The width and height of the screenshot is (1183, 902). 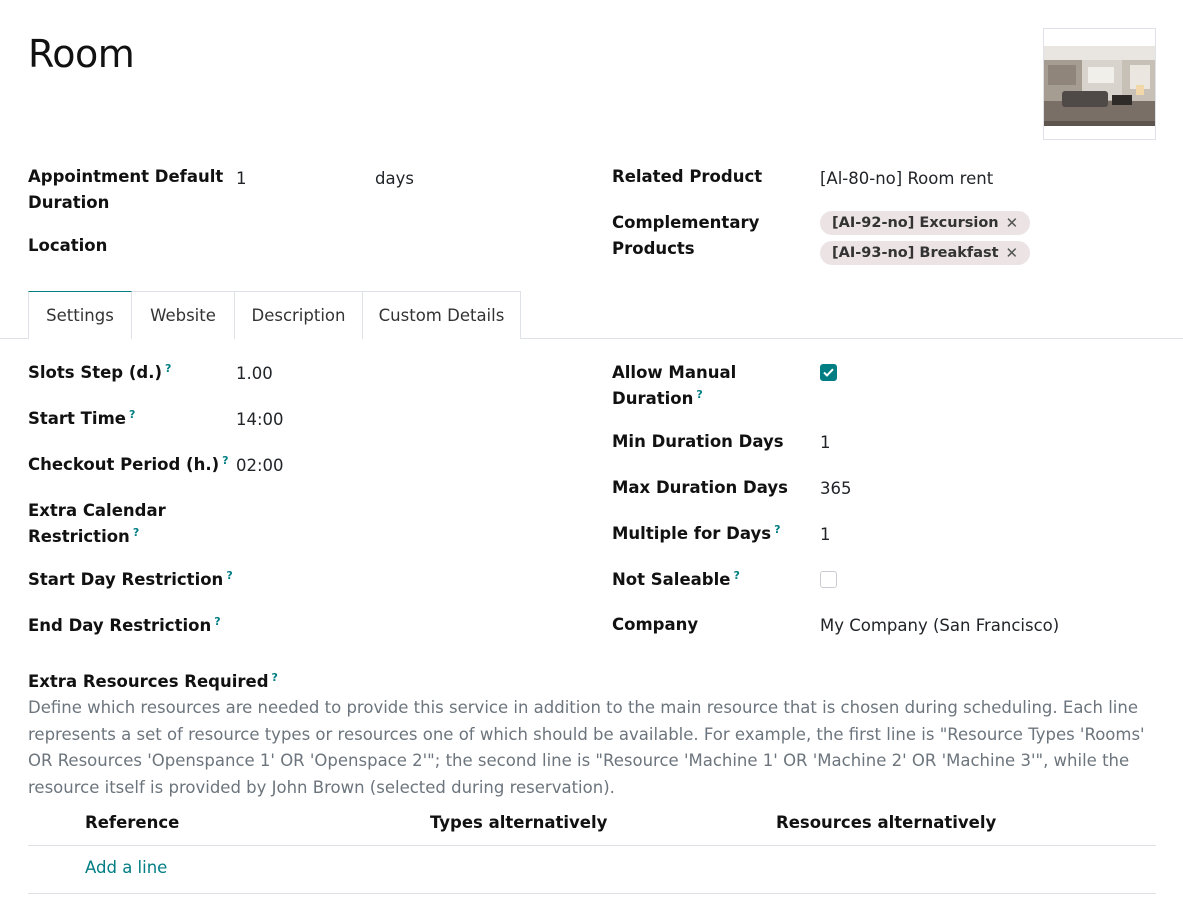 What do you see at coordinates (825, 443) in the screenshot?
I see `min-duration-days-field: 1` at bounding box center [825, 443].